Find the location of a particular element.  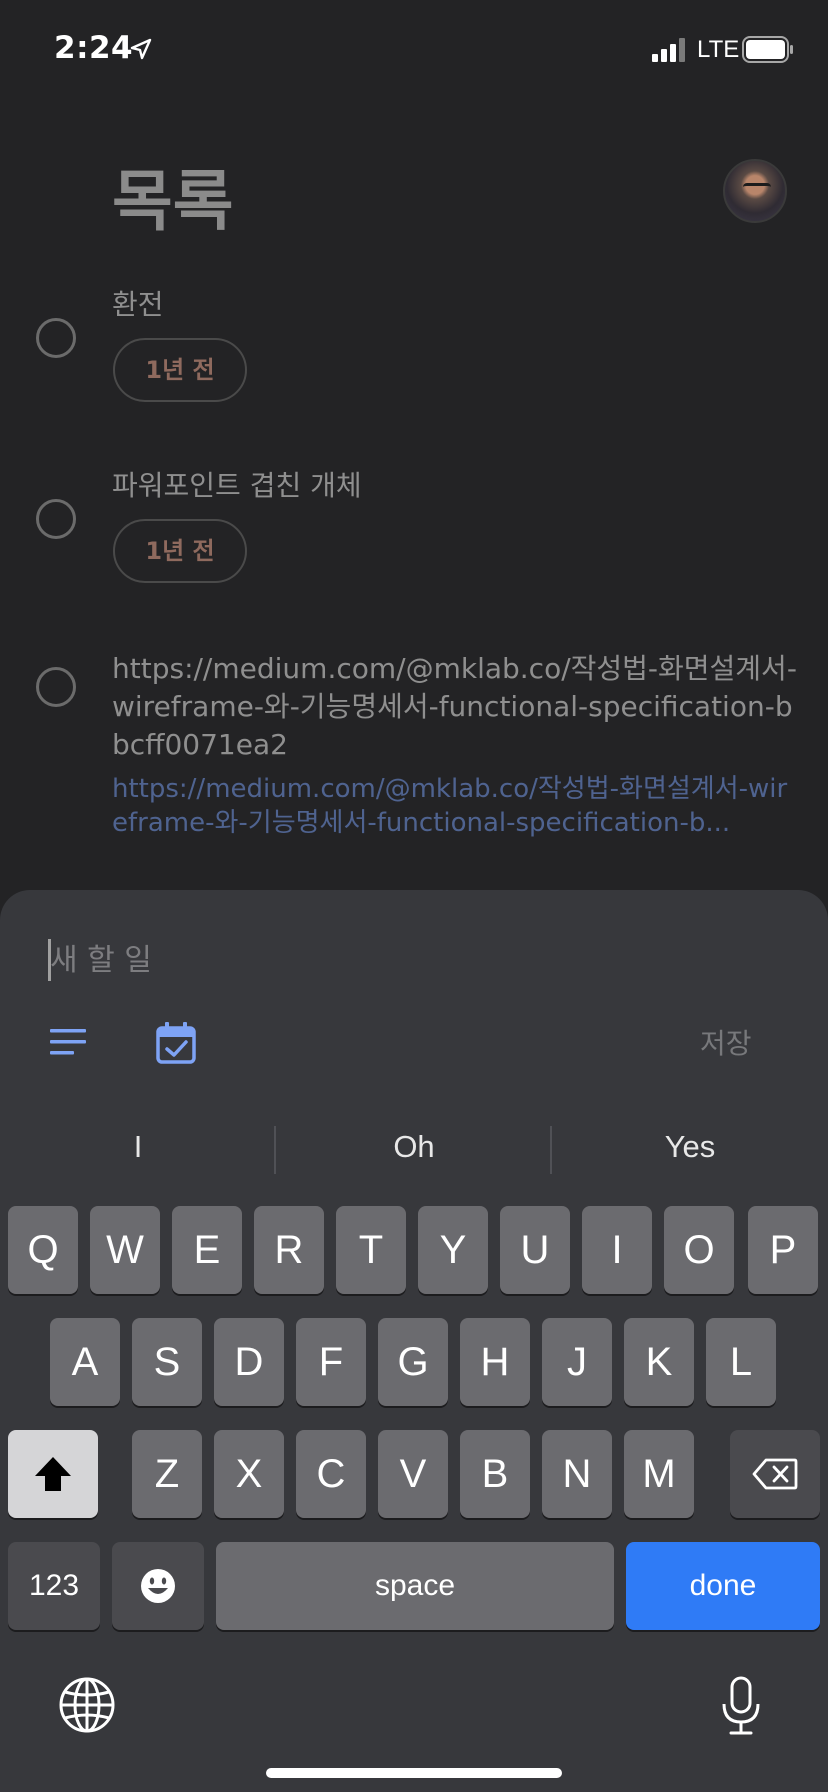

key-t: T is located at coordinates (371, 1250).